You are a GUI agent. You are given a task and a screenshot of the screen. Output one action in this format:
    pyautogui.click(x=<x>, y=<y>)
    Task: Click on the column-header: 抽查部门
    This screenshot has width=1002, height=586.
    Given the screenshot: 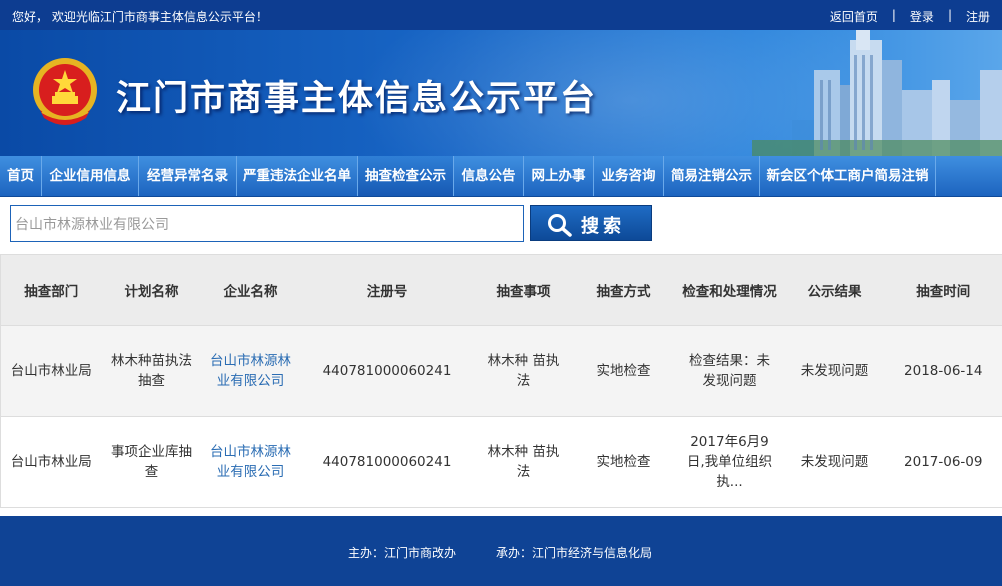 What is the action you would take?
    pyautogui.click(x=51, y=290)
    